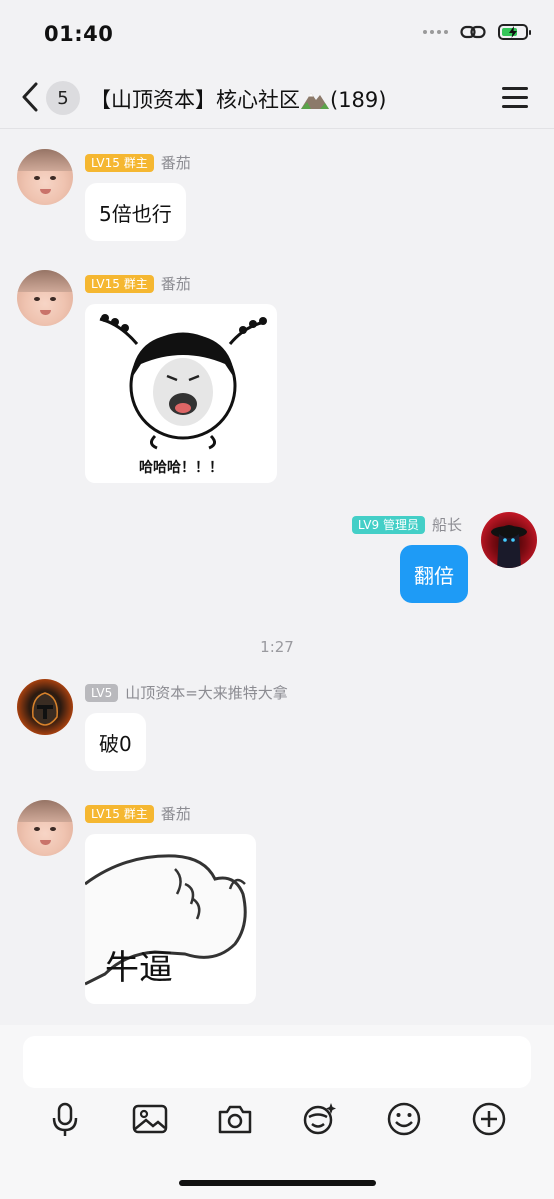 This screenshot has height=1199, width=554. What do you see at coordinates (115, 742) in the screenshot?
I see `message-bubble: 破0` at bounding box center [115, 742].